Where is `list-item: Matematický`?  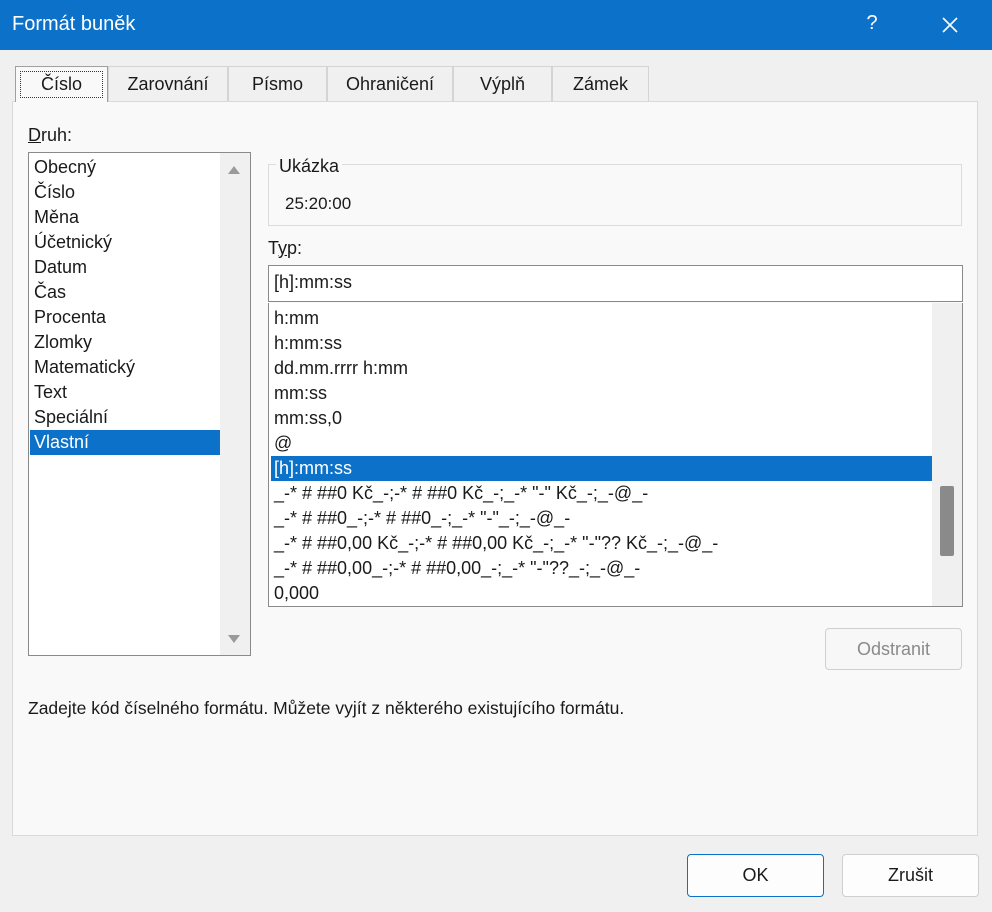 list-item: Matematický is located at coordinates (125, 367).